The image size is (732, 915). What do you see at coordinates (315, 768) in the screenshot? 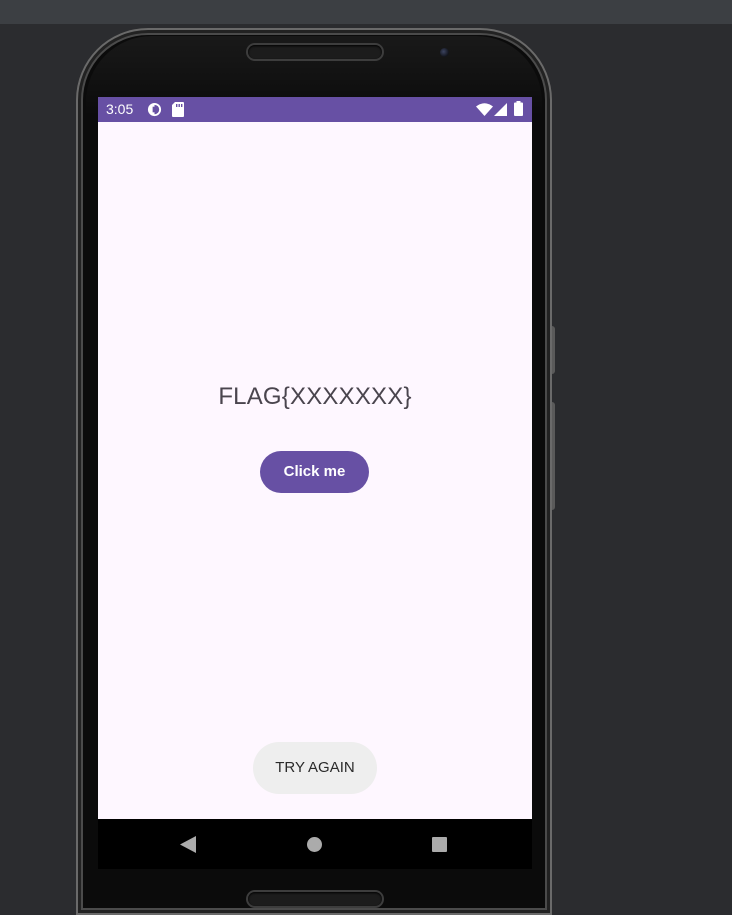
I see `toast-message: TRY AGAIN` at bounding box center [315, 768].